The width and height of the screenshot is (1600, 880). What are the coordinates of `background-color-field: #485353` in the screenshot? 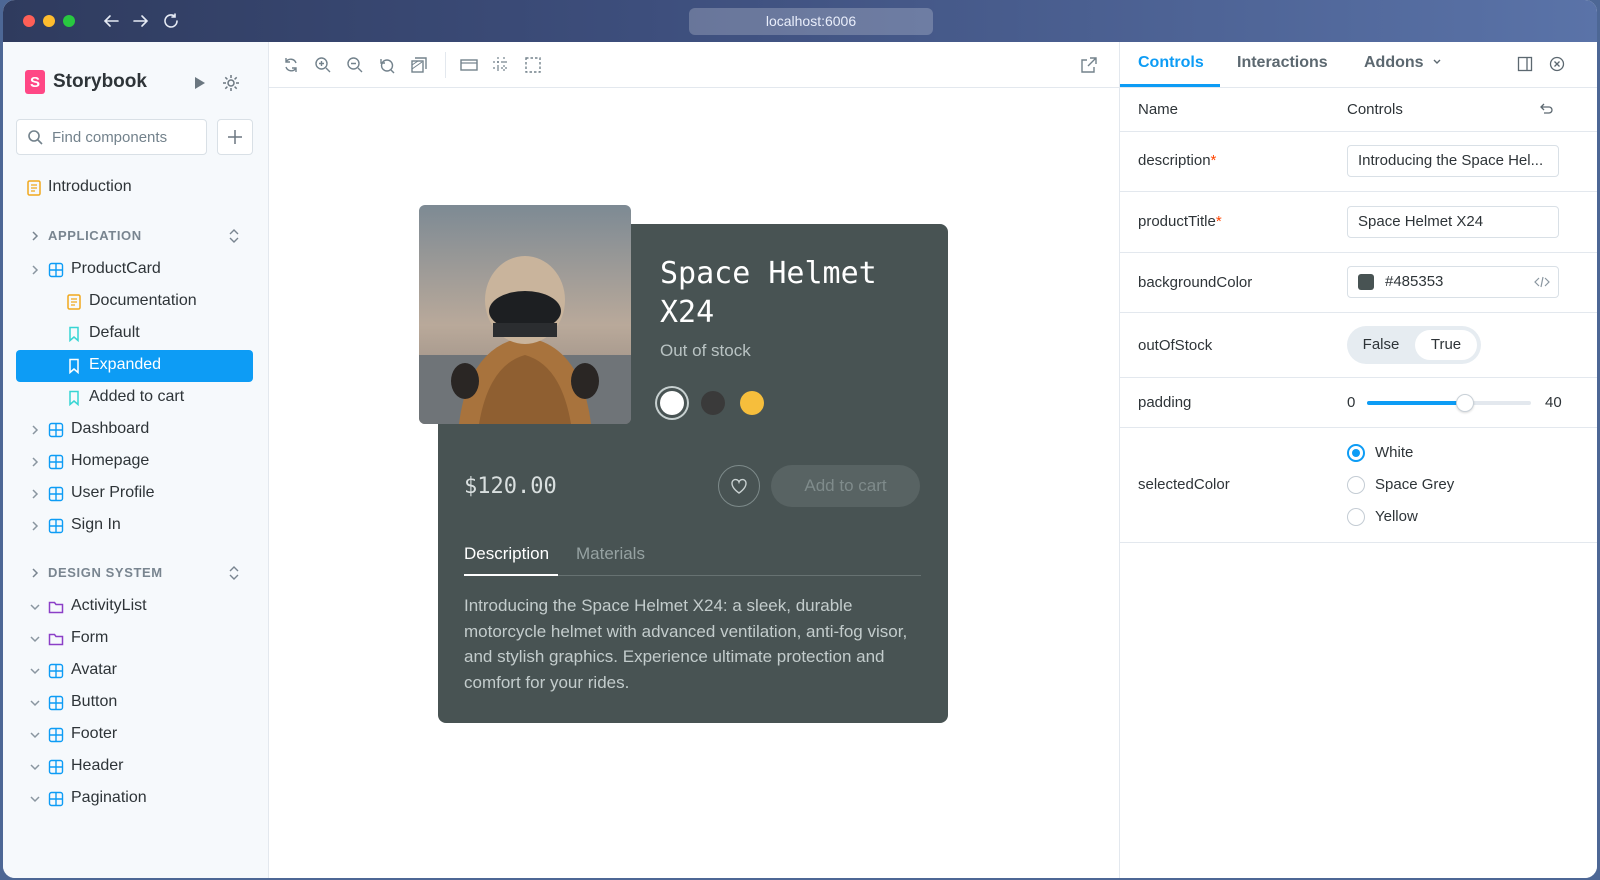 It's located at (1453, 282).